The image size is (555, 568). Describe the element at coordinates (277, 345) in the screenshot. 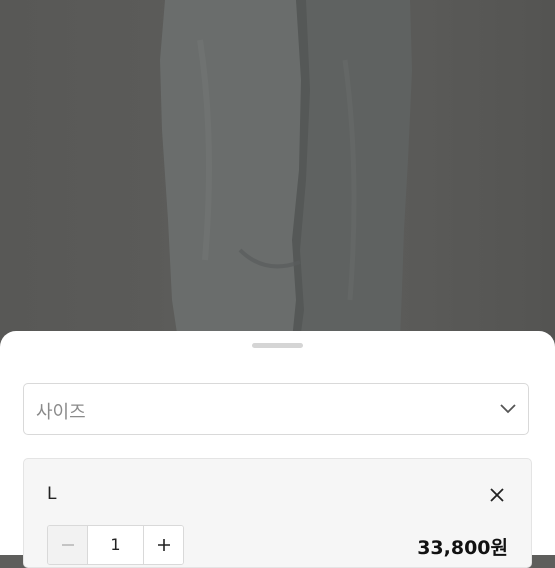

I see `drag-handle` at that location.